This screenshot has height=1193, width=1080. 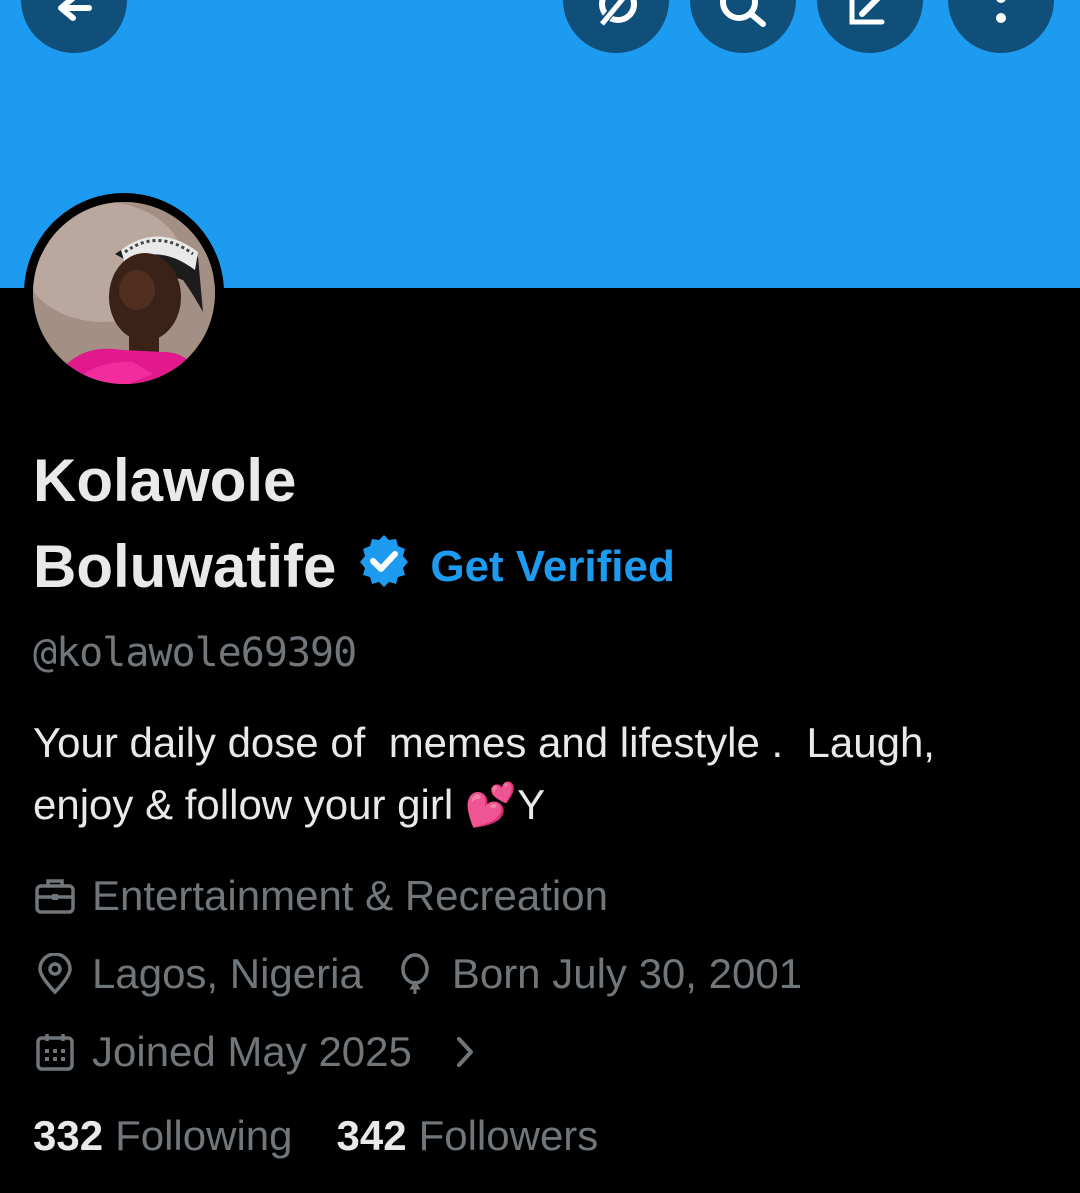 I want to click on joined-text: Joined May 2025, so click(x=252, y=1051).